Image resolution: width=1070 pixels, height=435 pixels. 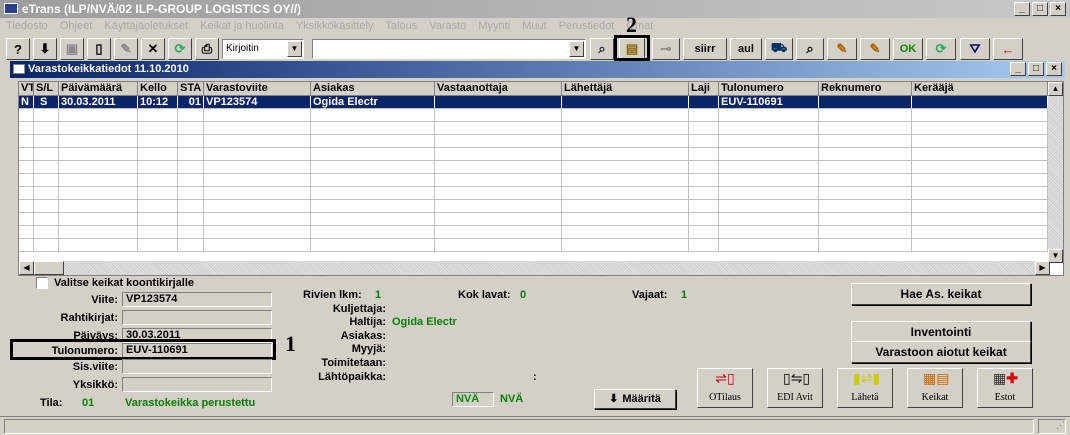 What do you see at coordinates (602, 49) in the screenshot?
I see `search-icon: ⌕` at bounding box center [602, 49].